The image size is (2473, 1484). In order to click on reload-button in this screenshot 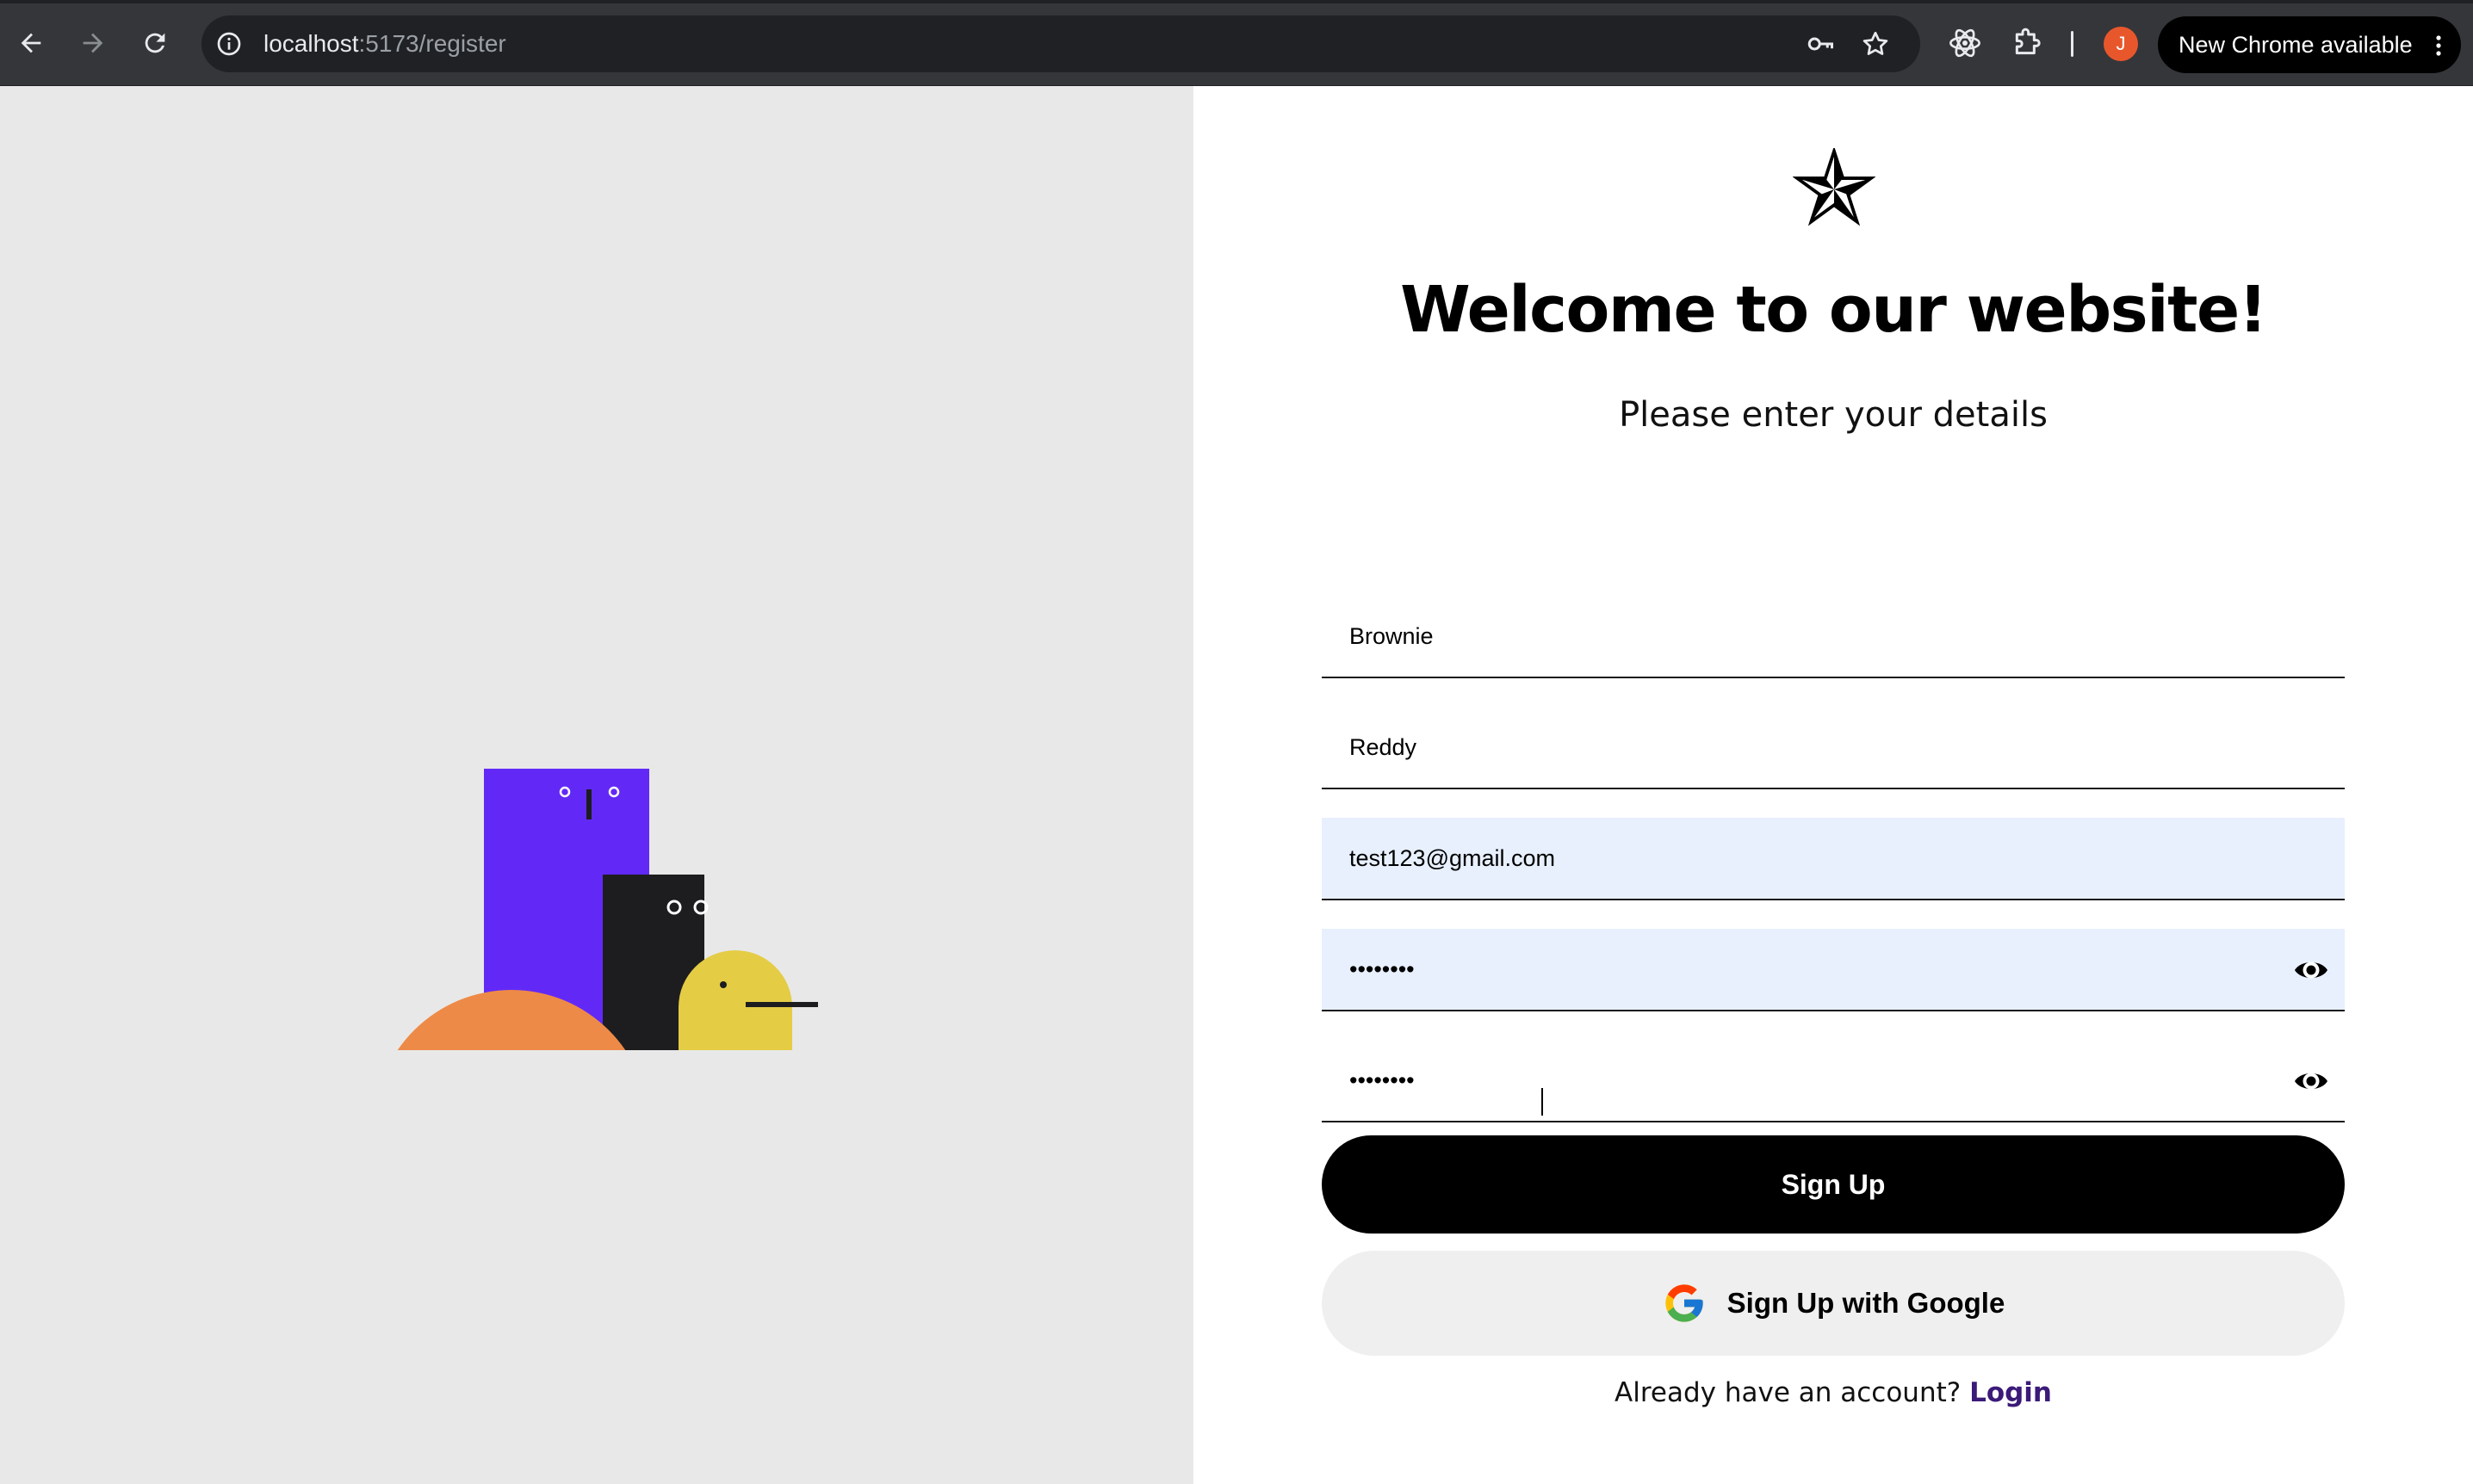, I will do `click(155, 43)`.